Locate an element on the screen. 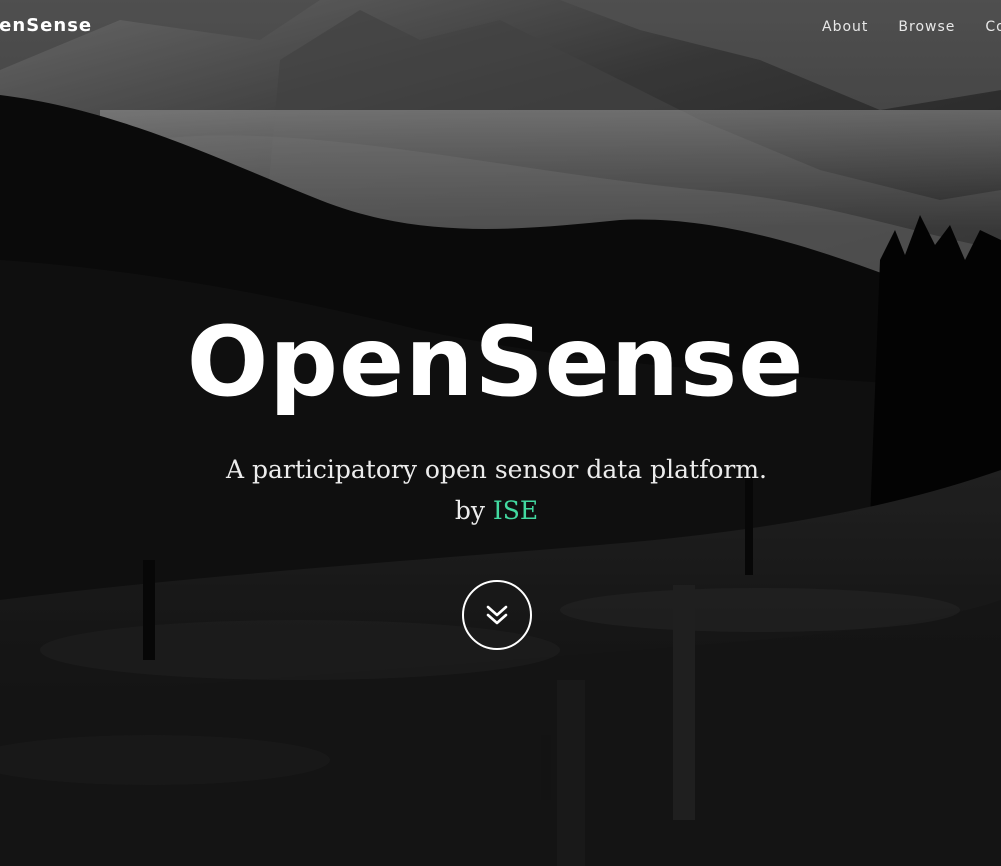 This screenshot has width=1001, height=866. nav-link-about: About is located at coordinates (845, 27).